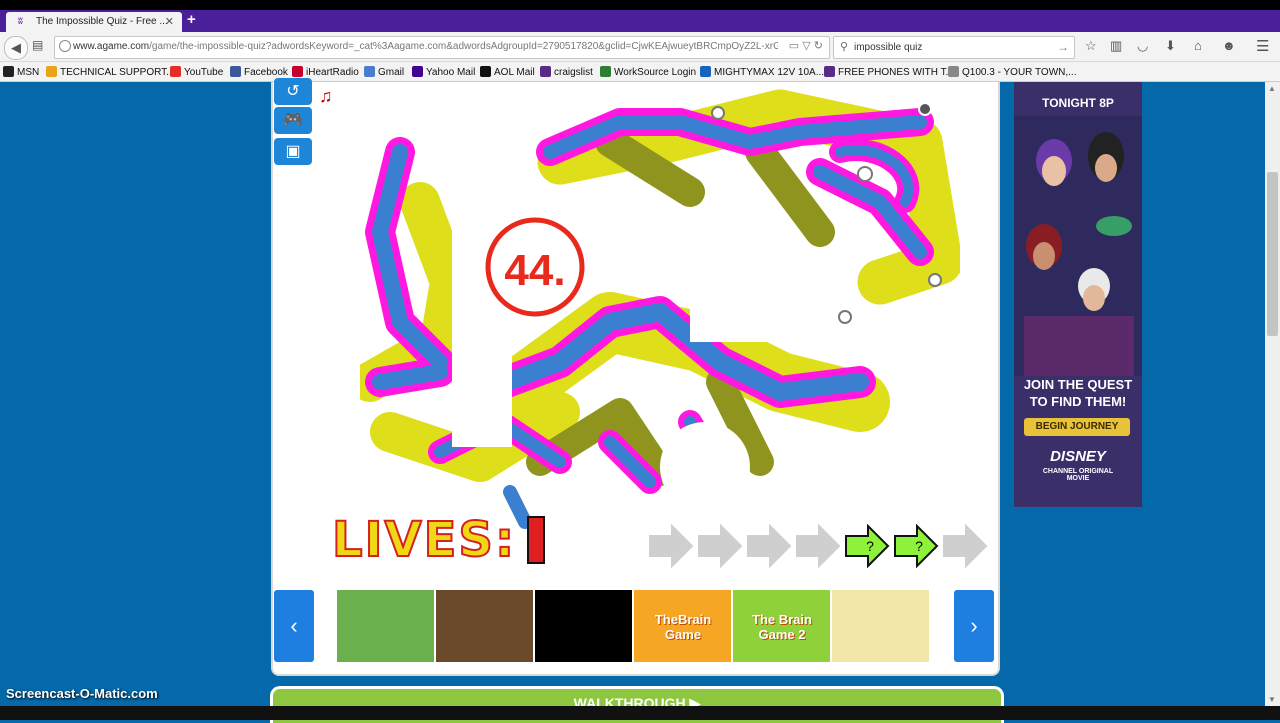  I want to click on browser-tab: ʬ The Impossible Quiz - Free ... ✕, so click(94, 22).